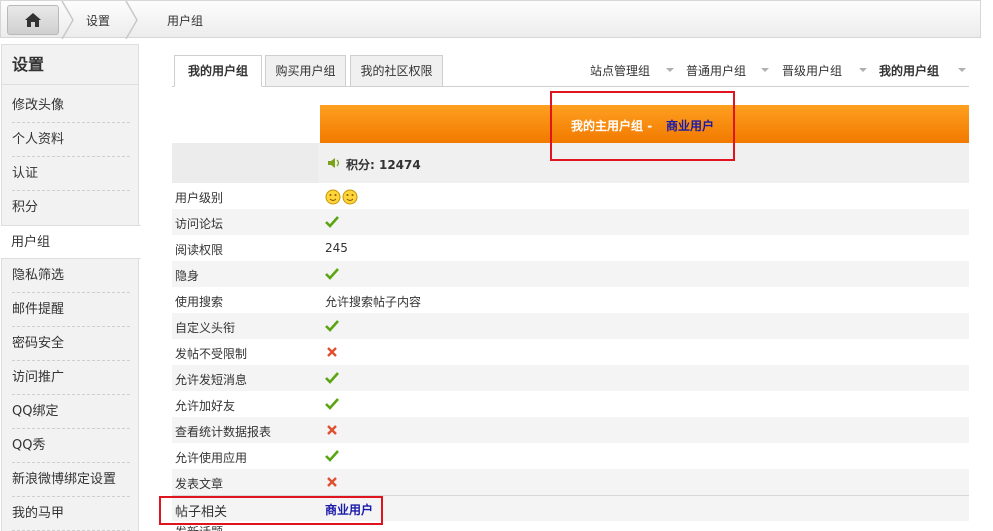  Describe the element at coordinates (71, 344) in the screenshot. I see `sidebar-item: 密码安全` at that location.